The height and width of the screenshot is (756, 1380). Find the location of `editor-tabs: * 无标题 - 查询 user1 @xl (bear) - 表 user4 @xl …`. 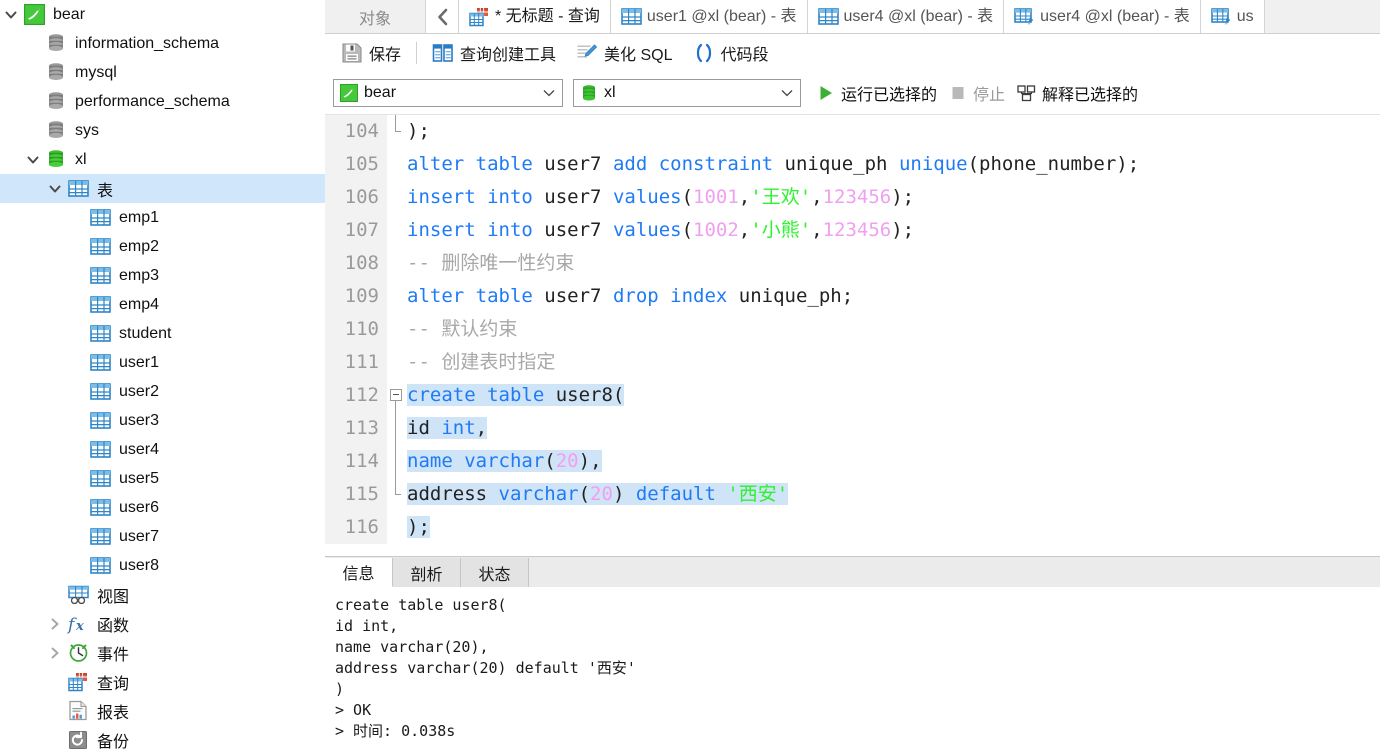

editor-tabs: * 无标题 - 查询 user1 @xl (bear) - 表 user4 @xl … is located at coordinates (862, 16).